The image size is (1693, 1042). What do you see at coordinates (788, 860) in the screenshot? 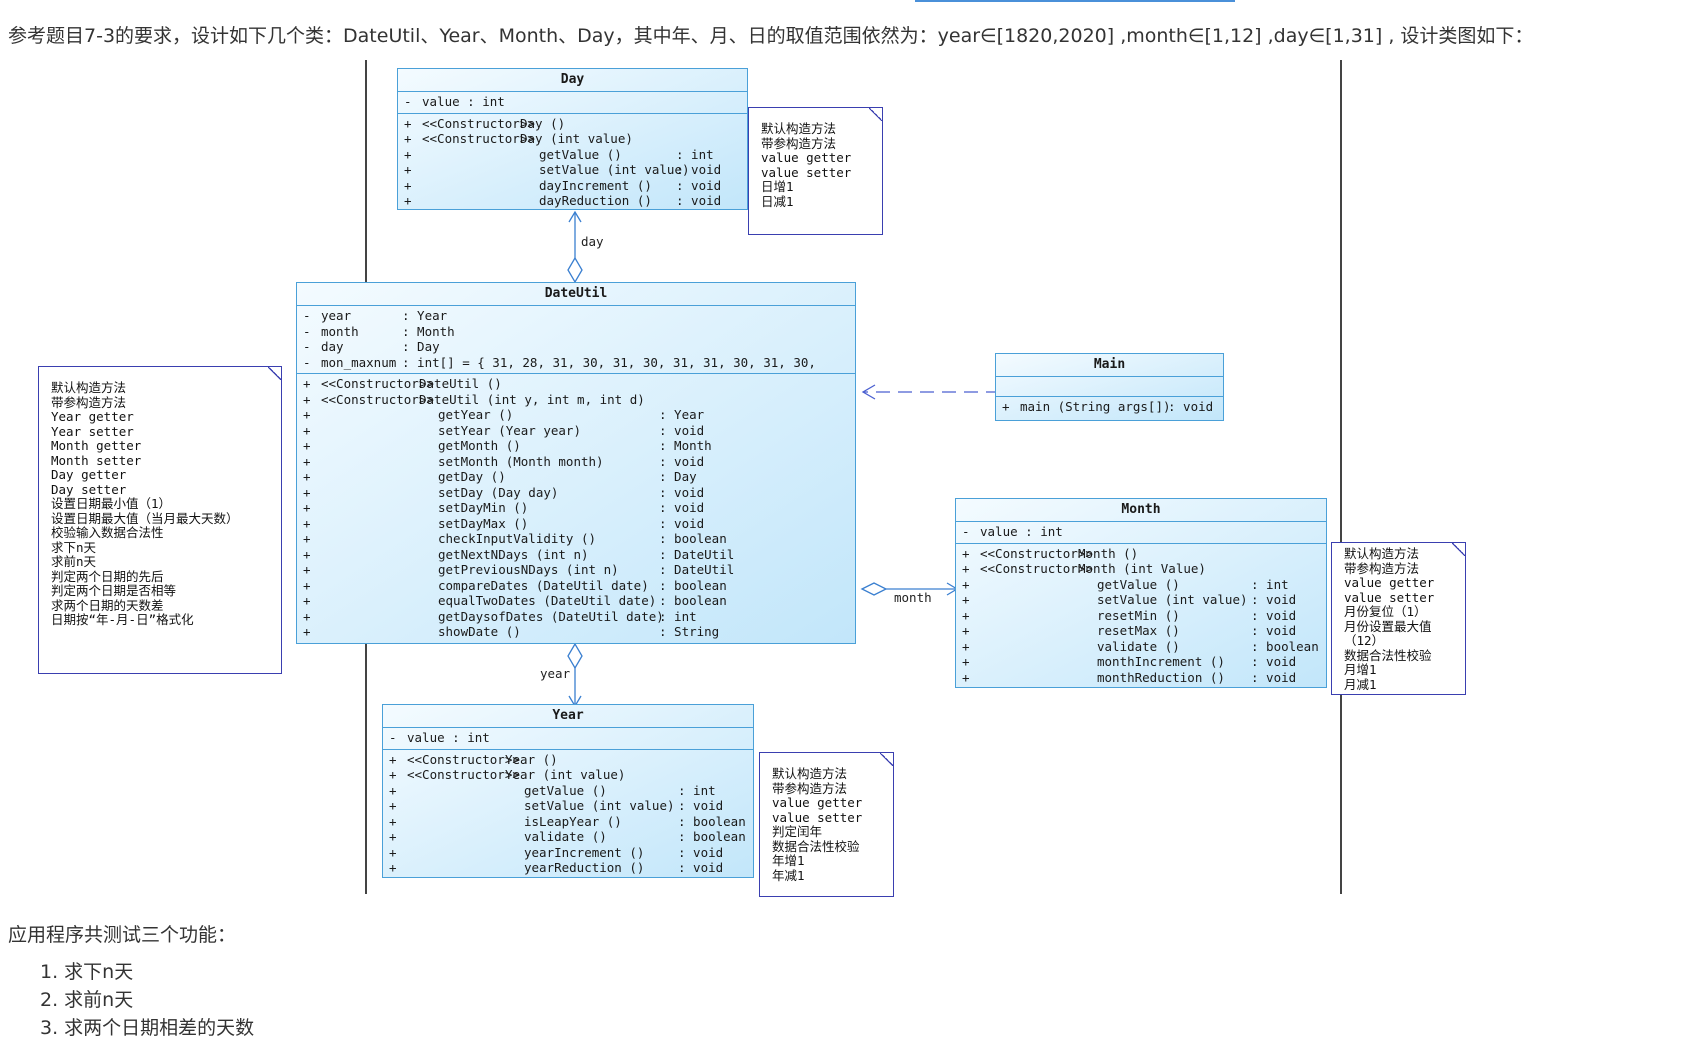
I see `note-line: 年增1` at bounding box center [788, 860].